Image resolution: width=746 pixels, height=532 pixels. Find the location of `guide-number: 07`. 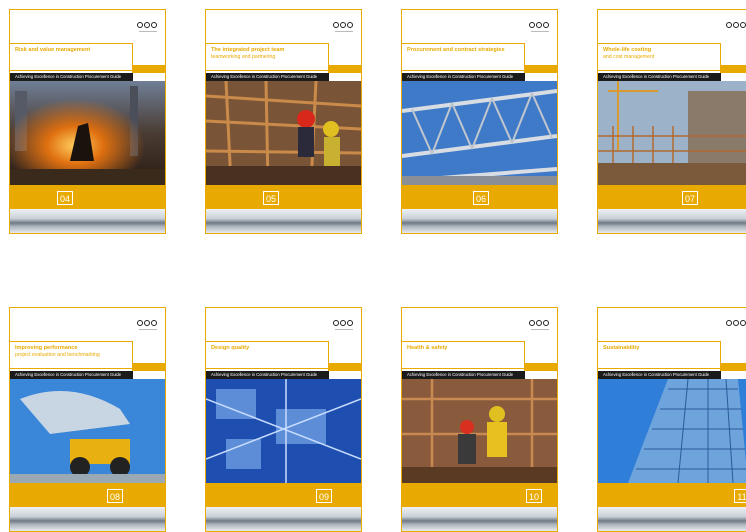

guide-number: 07 is located at coordinates (690, 198).